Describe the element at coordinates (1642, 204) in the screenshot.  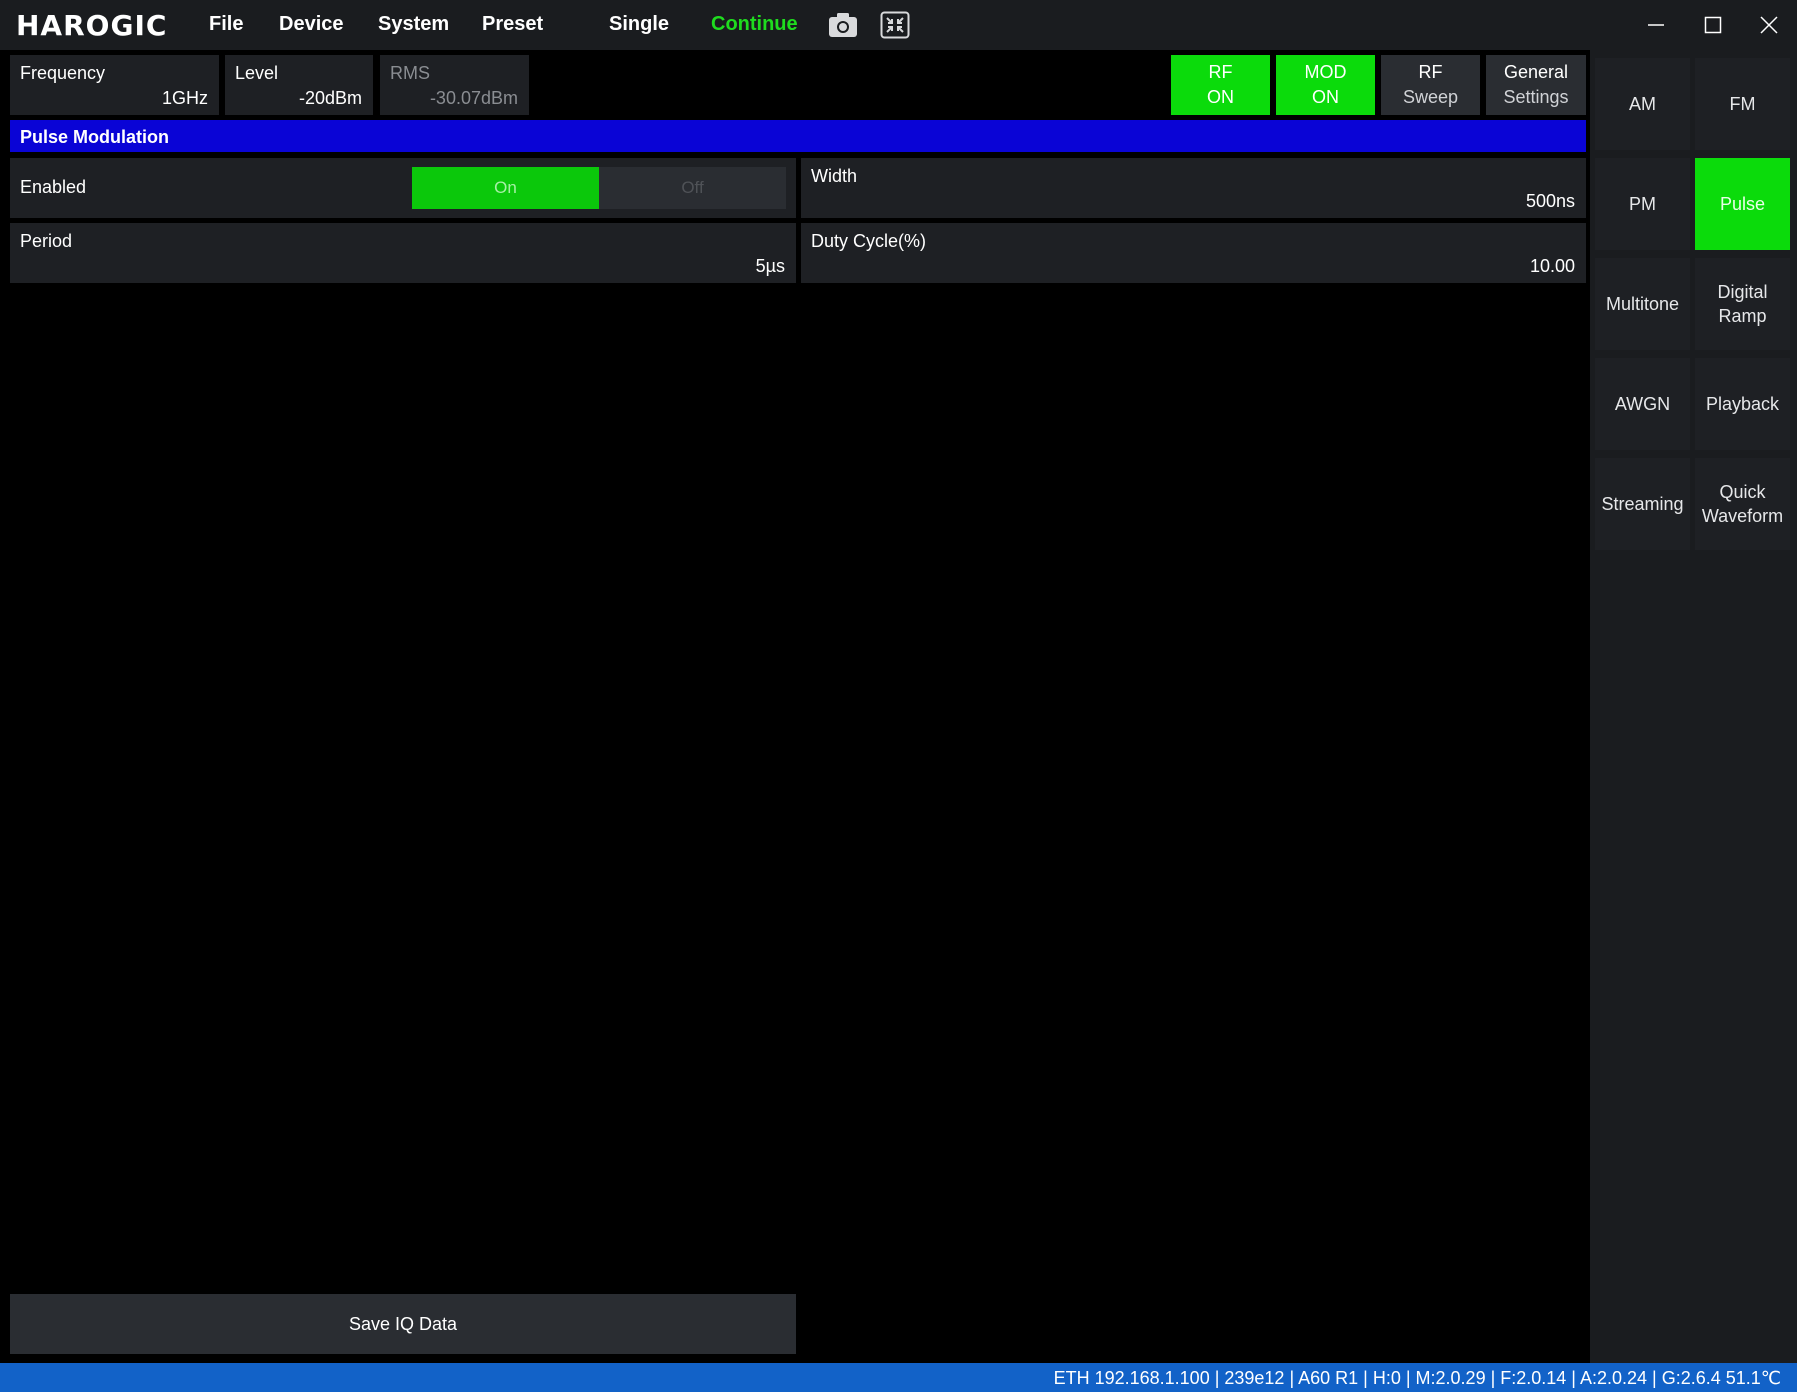
I see `mode-pm: PM` at that location.